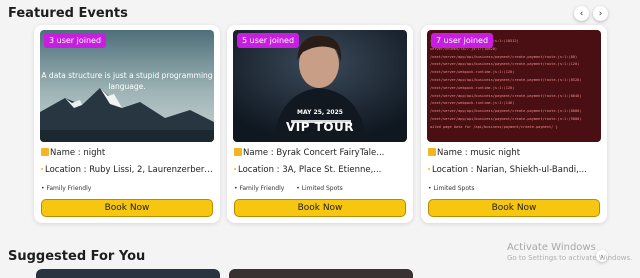 Image resolution: width=640 pixels, height=278 pixels. I want to click on carousel-prev-button: ‹, so click(581, 13).